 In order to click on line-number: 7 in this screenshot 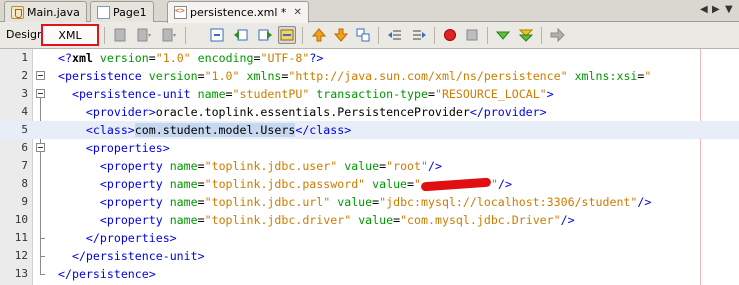, I will do `click(24, 165)`.